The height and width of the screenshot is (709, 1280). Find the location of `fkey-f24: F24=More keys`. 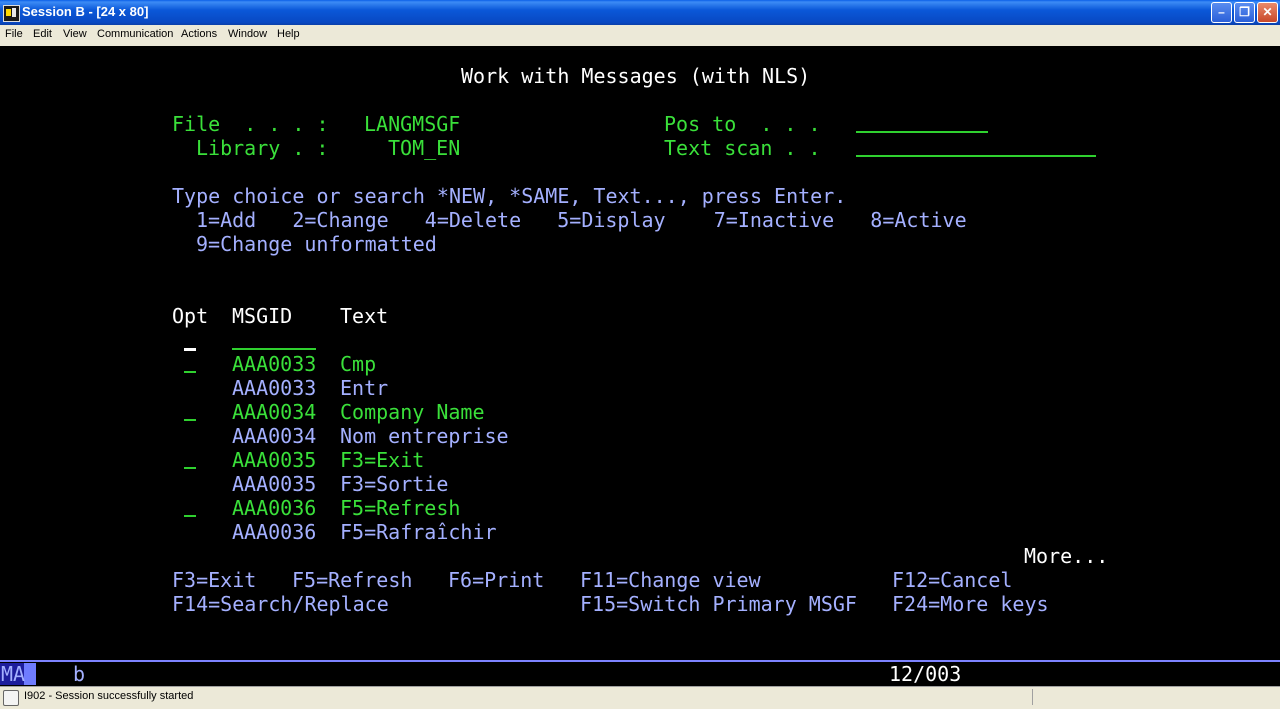

fkey-f24: F24=More keys is located at coordinates (970, 604).